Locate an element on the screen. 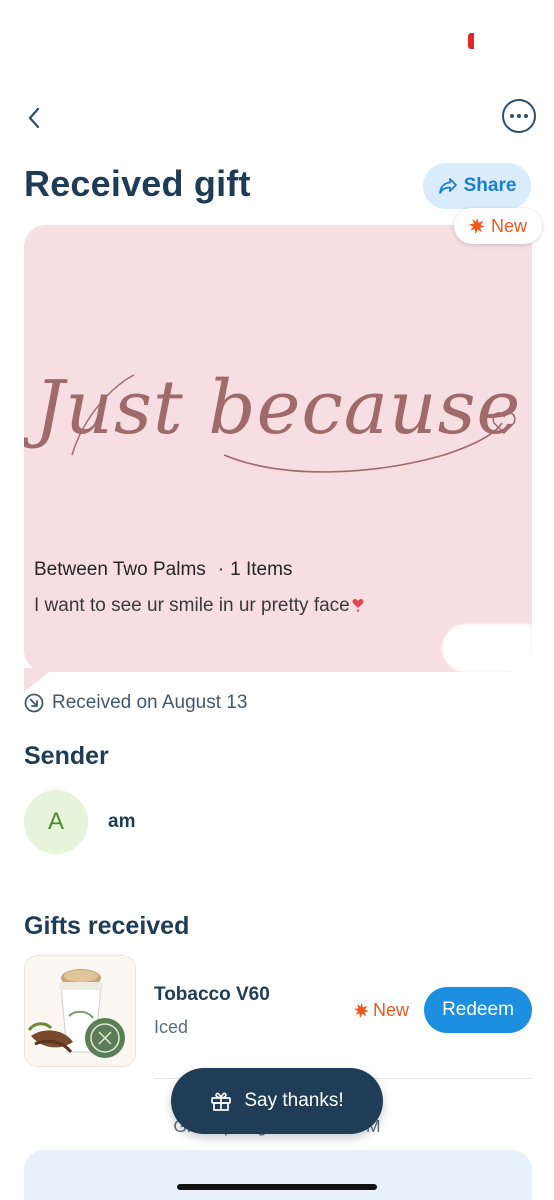 Image resolution: width=554 pixels, height=1200 pixels. new-badge: New is located at coordinates (498, 226).